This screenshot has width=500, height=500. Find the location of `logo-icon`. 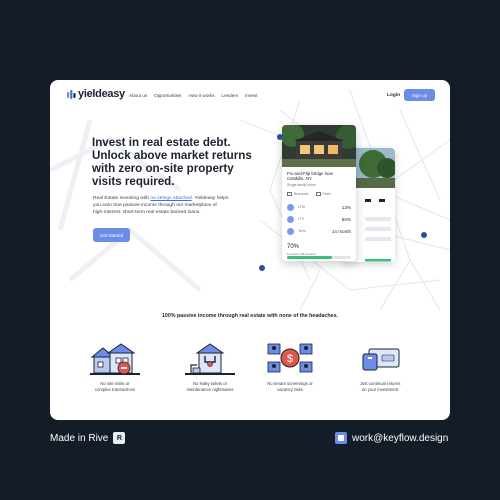

logo-icon is located at coordinates (71, 94).